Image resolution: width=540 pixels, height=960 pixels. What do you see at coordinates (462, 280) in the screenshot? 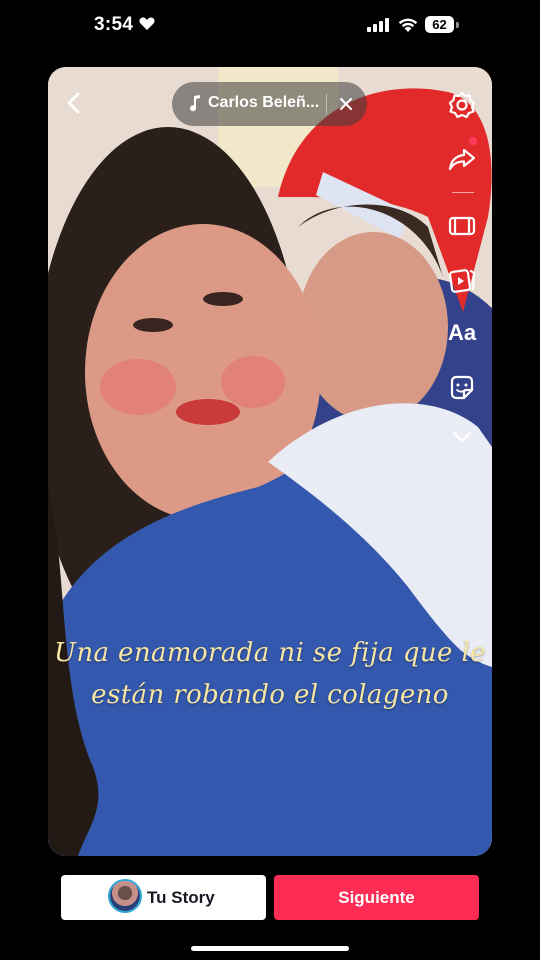
I see `video-icon` at bounding box center [462, 280].